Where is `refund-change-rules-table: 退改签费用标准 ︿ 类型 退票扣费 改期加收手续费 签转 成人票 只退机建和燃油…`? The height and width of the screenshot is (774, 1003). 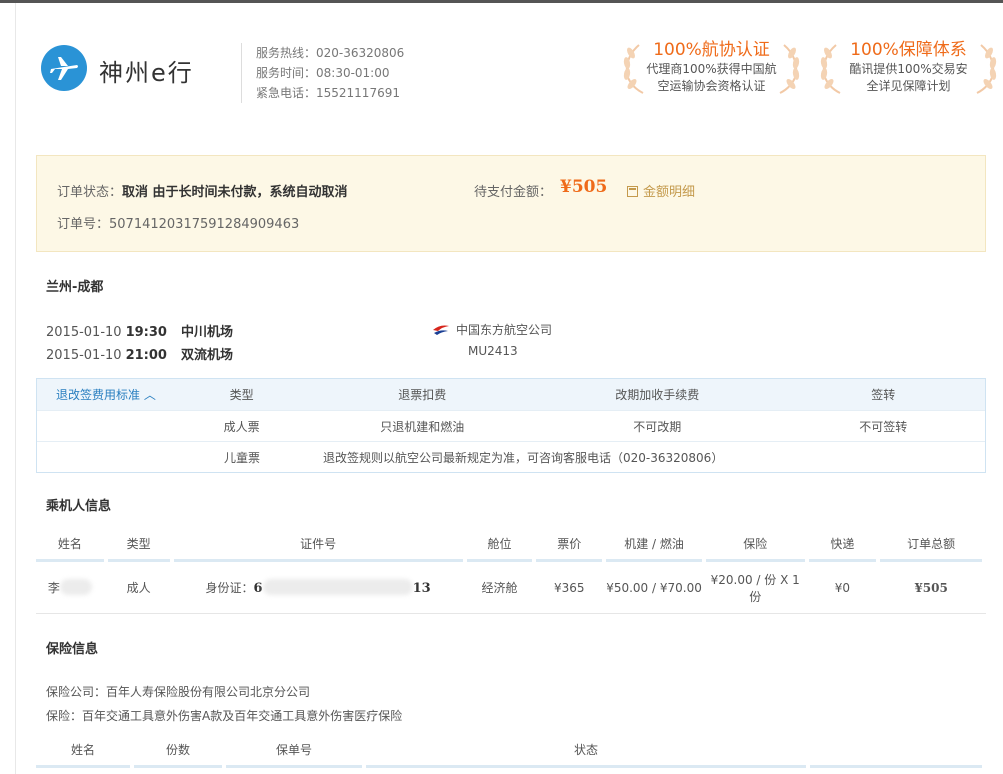
refund-change-rules-table: 退改签费用标准 ︿ 类型 退票扣费 改期加收手续费 签转 成人票 只退机建和燃油… is located at coordinates (511, 425).